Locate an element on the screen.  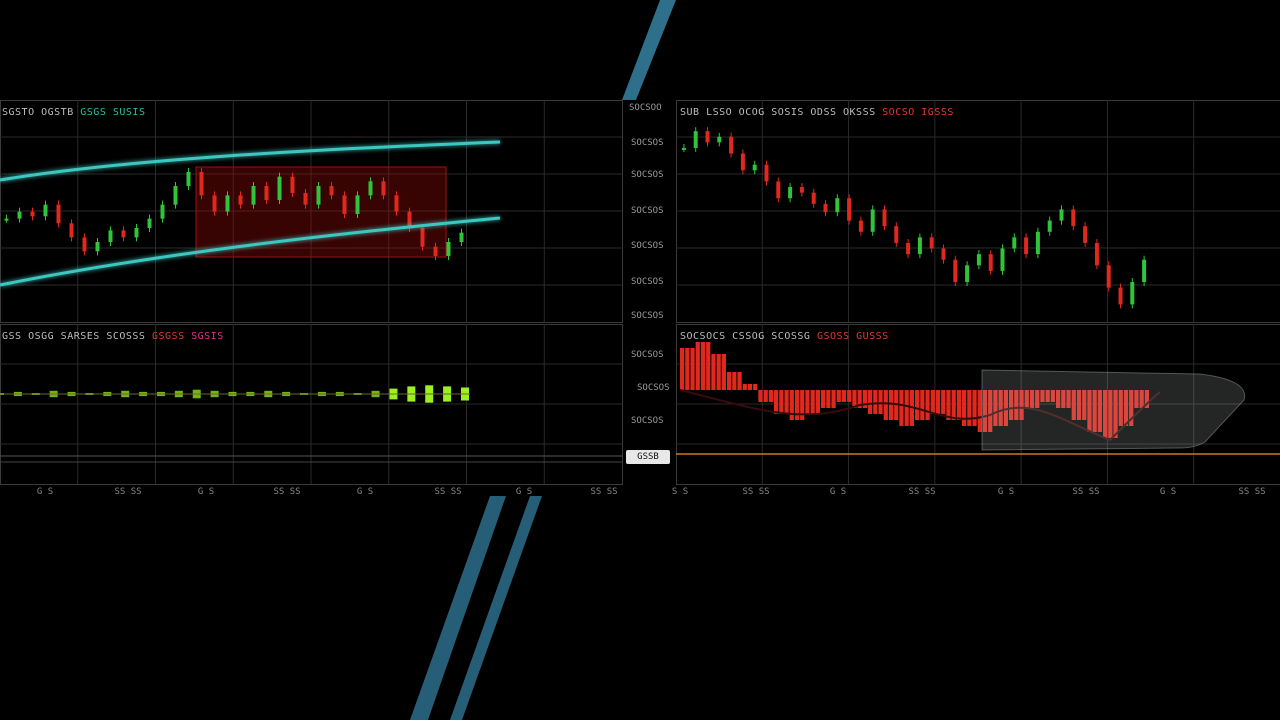
x-tick-label: S S is located at coordinates (680, 492).